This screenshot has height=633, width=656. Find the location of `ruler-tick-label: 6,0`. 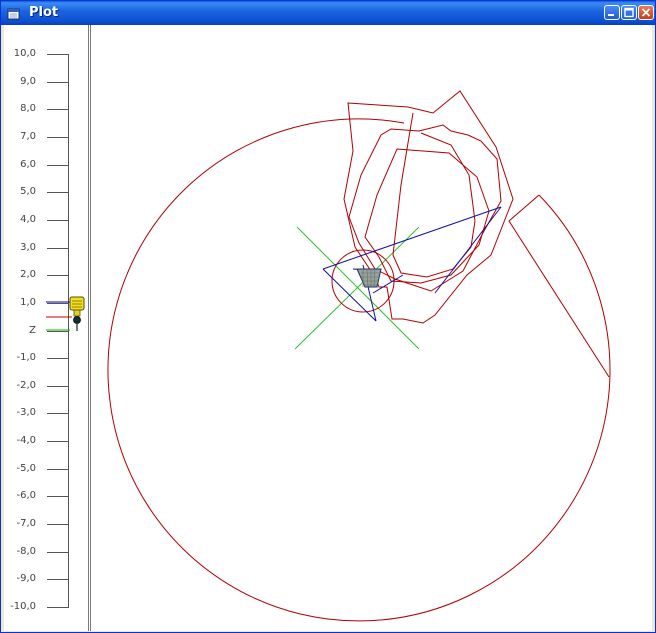

ruler-tick-label: 6,0 is located at coordinates (28, 164).